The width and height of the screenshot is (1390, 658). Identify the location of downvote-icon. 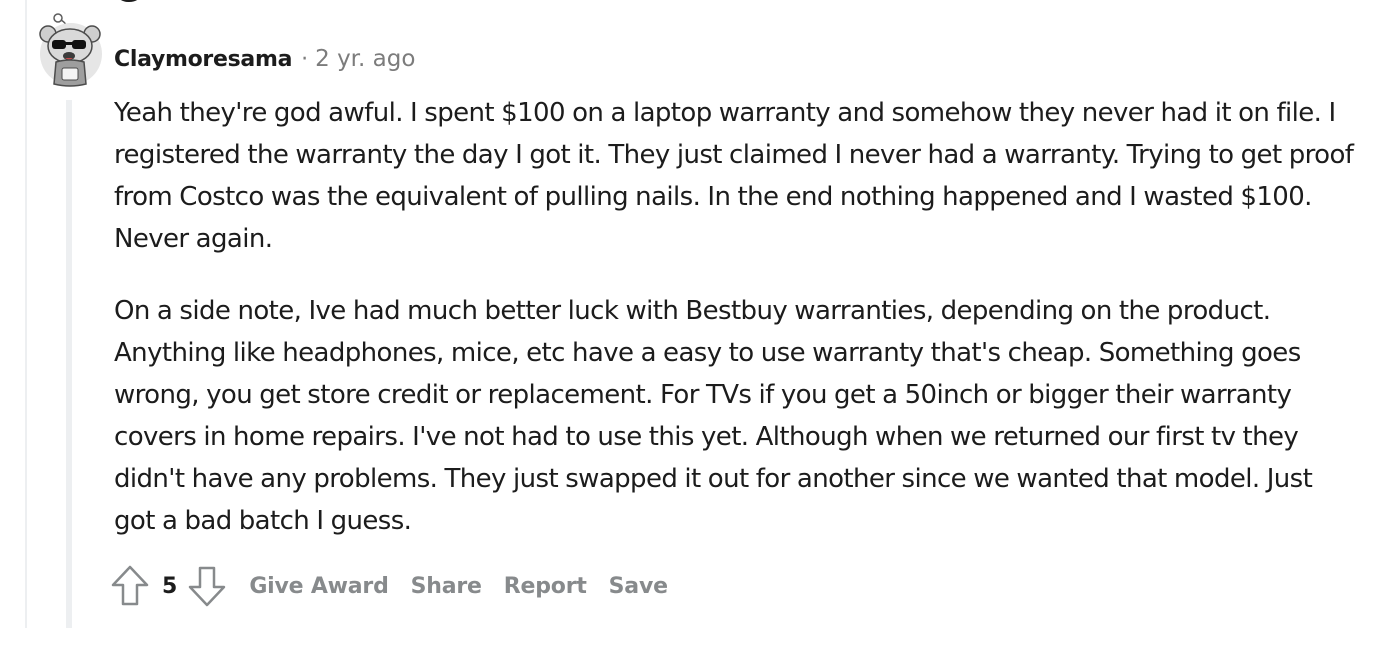
(207, 586).